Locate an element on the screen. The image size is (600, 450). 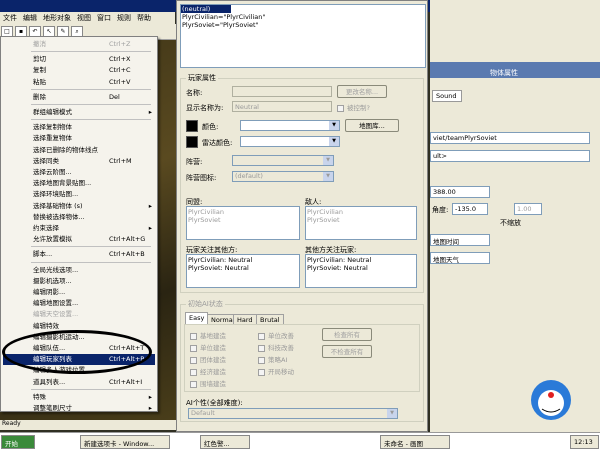
menu-help: 帮助 is located at coordinates (144, 18).